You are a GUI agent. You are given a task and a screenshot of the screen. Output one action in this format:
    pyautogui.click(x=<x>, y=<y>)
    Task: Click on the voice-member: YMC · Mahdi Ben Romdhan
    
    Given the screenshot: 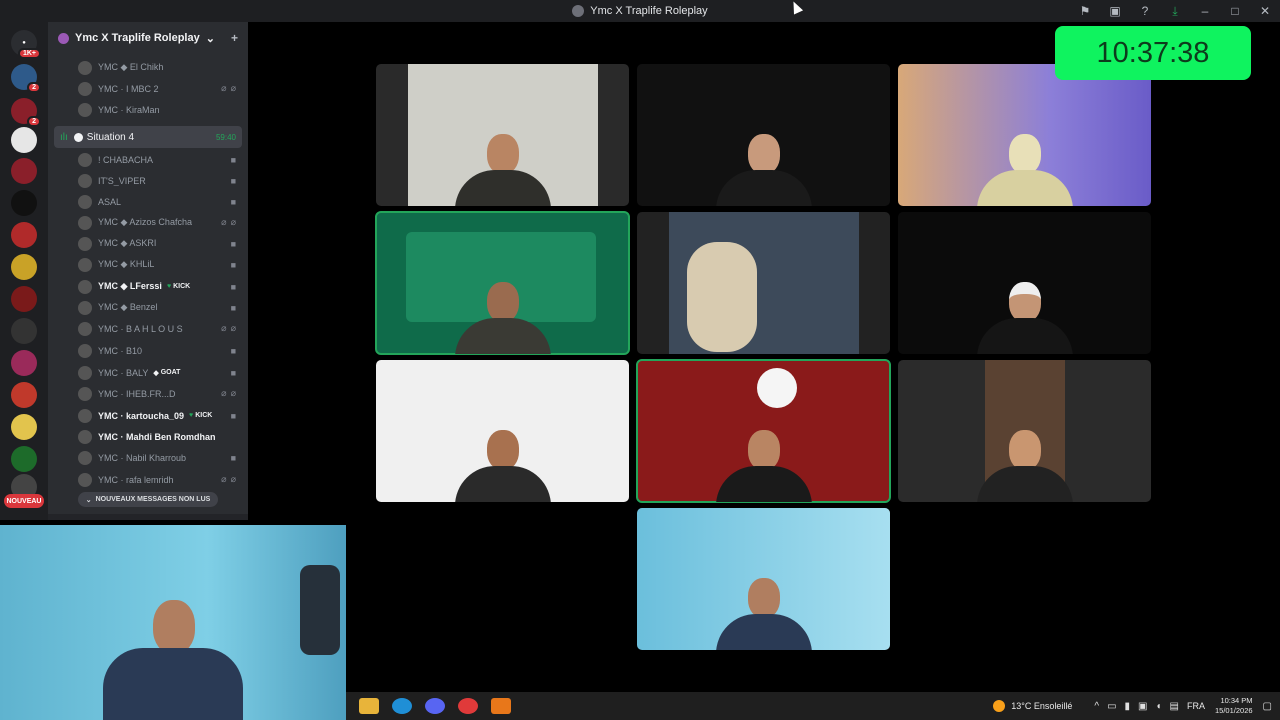 What is the action you would take?
    pyautogui.click(x=148, y=436)
    